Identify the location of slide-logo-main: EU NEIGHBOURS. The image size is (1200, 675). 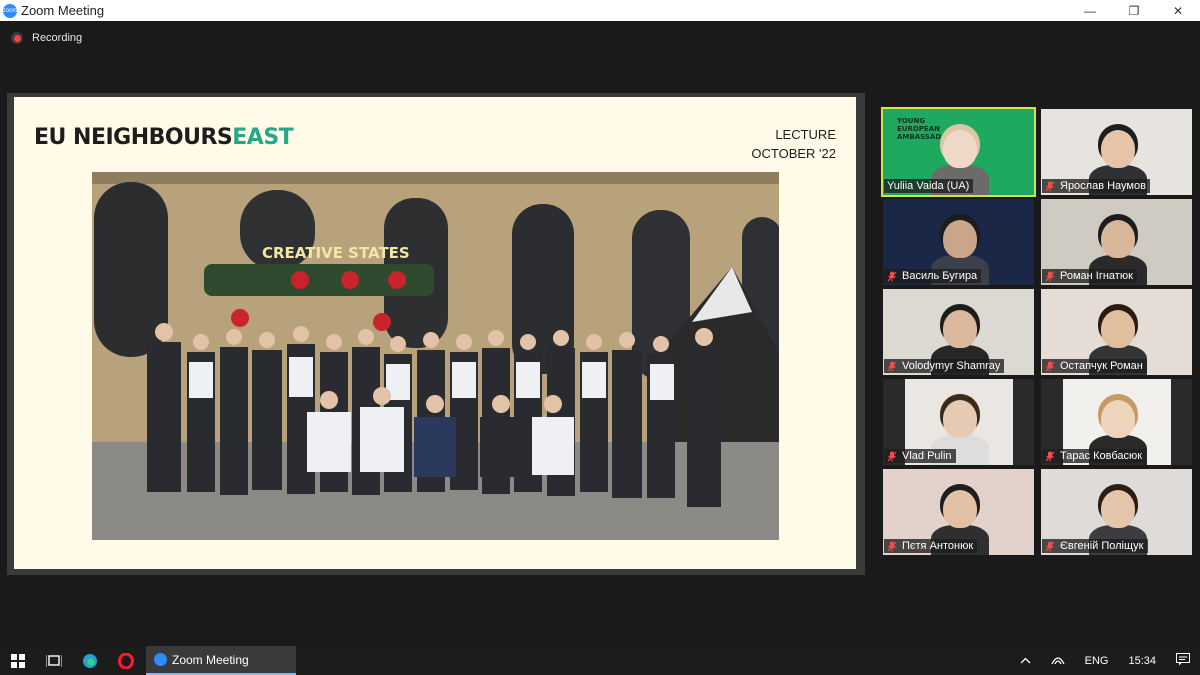
(133, 137).